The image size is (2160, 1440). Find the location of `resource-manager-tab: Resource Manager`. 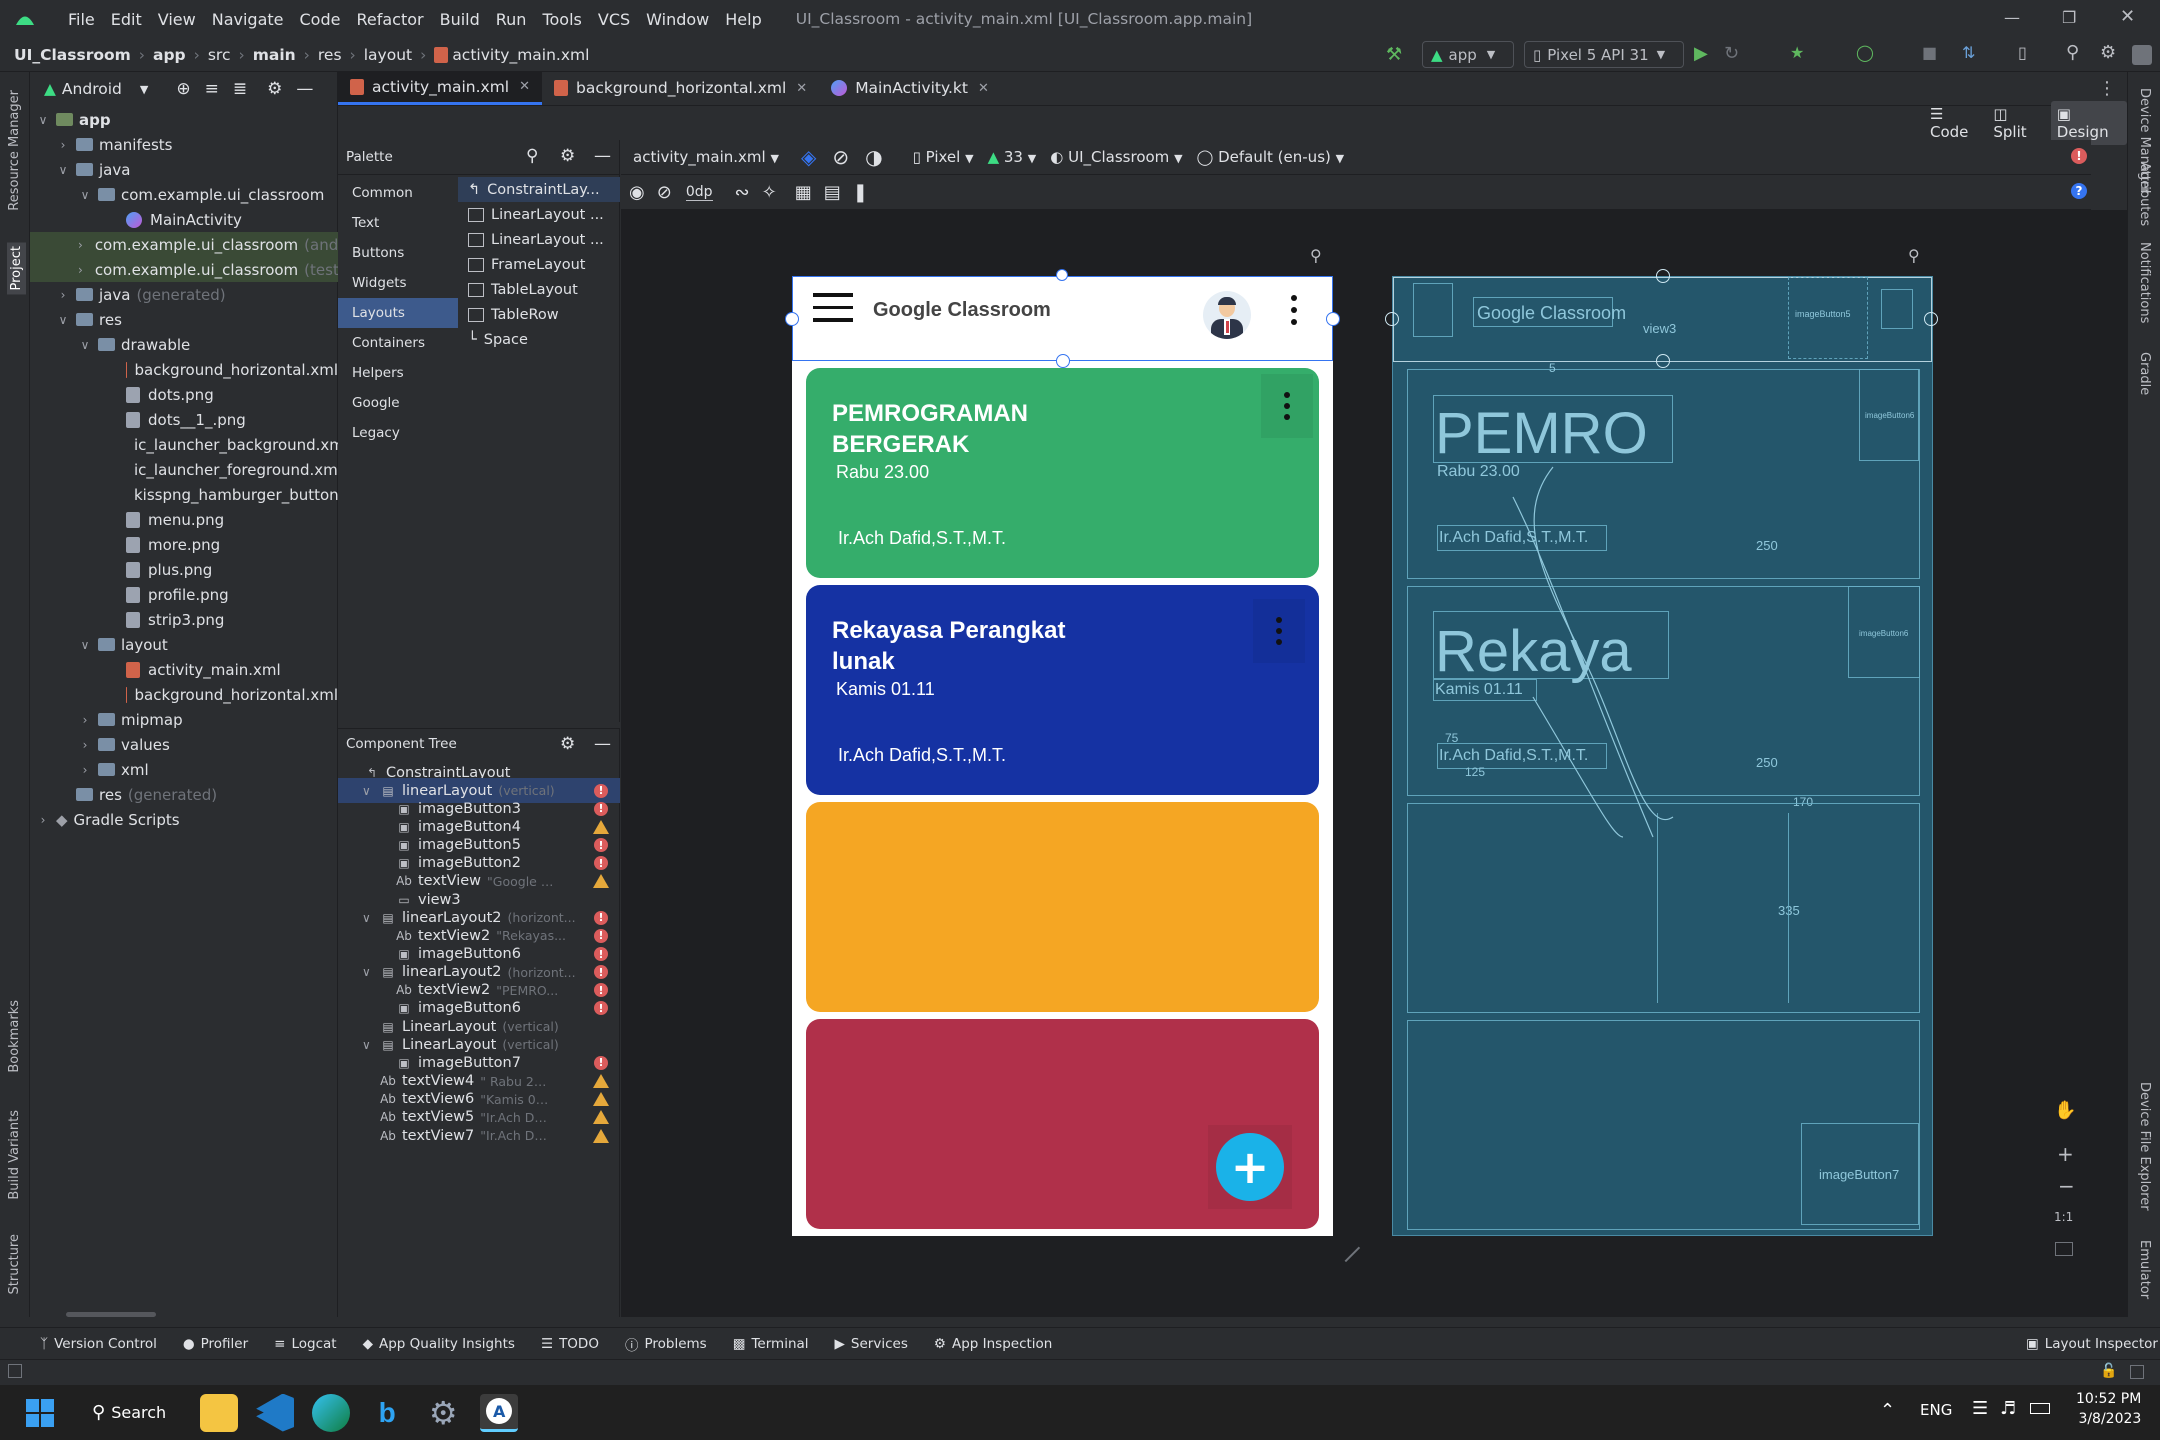

resource-manager-tab: Resource Manager is located at coordinates (14, 150).